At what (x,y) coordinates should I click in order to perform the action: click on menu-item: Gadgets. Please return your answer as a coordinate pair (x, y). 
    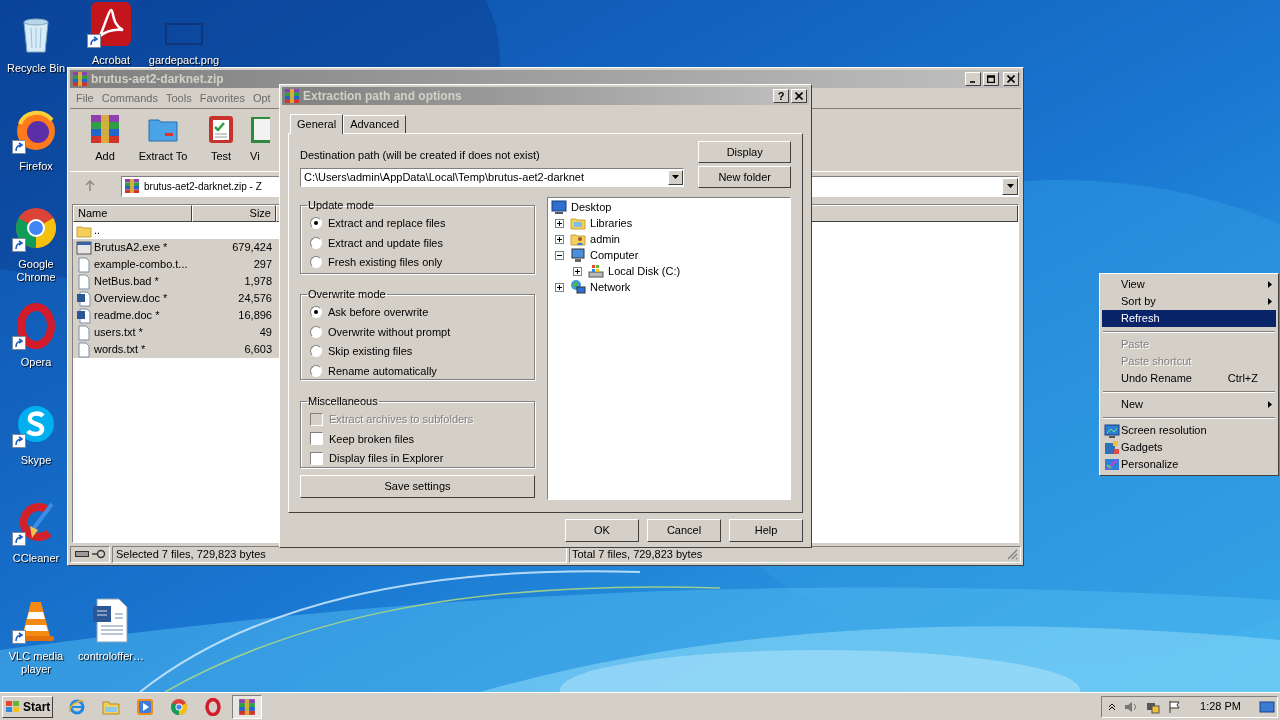
    Looking at the image, I should click on (1189, 447).